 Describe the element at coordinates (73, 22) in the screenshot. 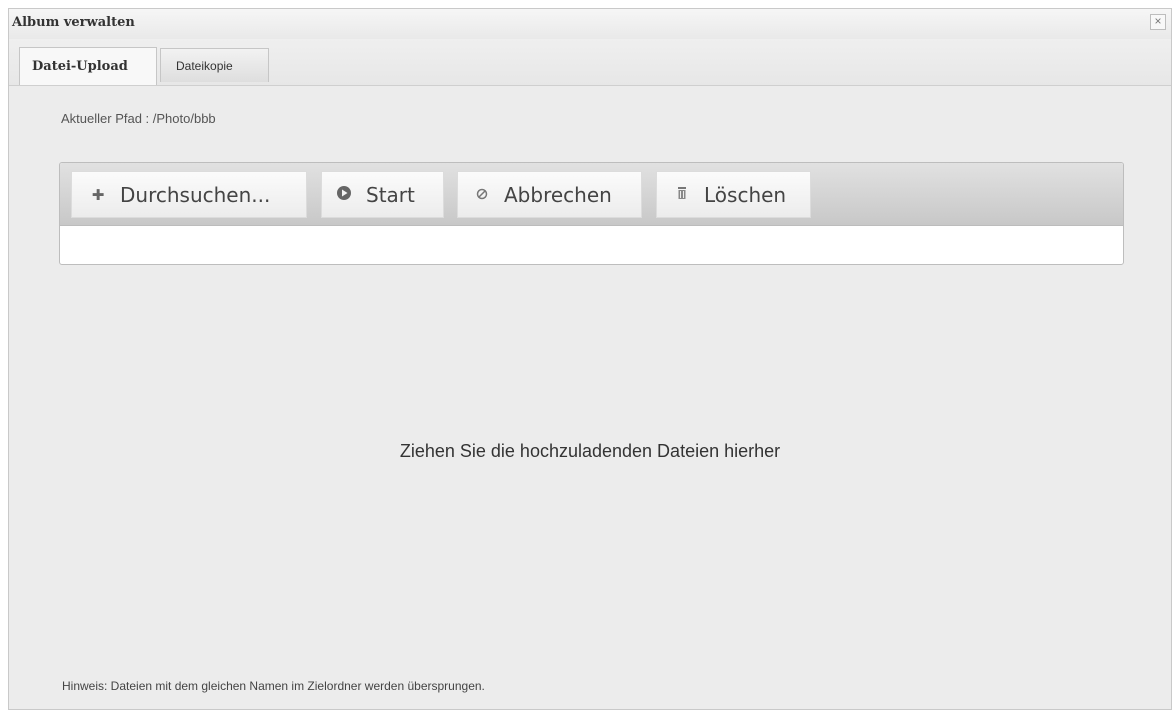

I see `dialog-title: Album verwalten` at that location.